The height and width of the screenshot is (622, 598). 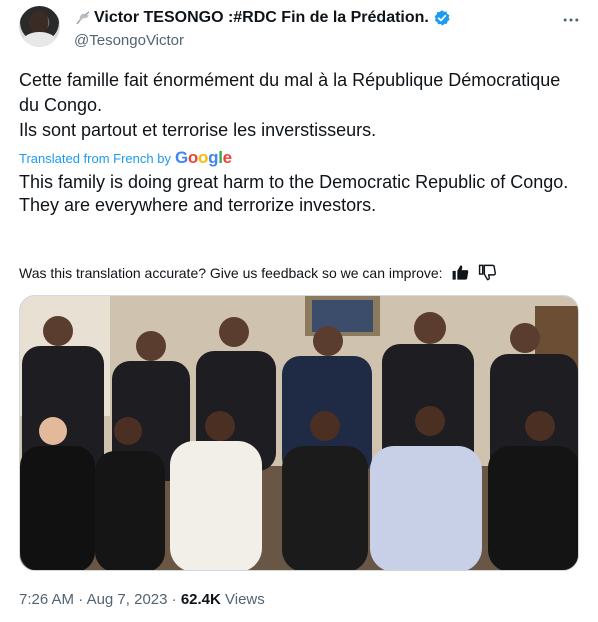 What do you see at coordinates (129, 40) in the screenshot?
I see `author-handle: @TesongoVictor` at bounding box center [129, 40].